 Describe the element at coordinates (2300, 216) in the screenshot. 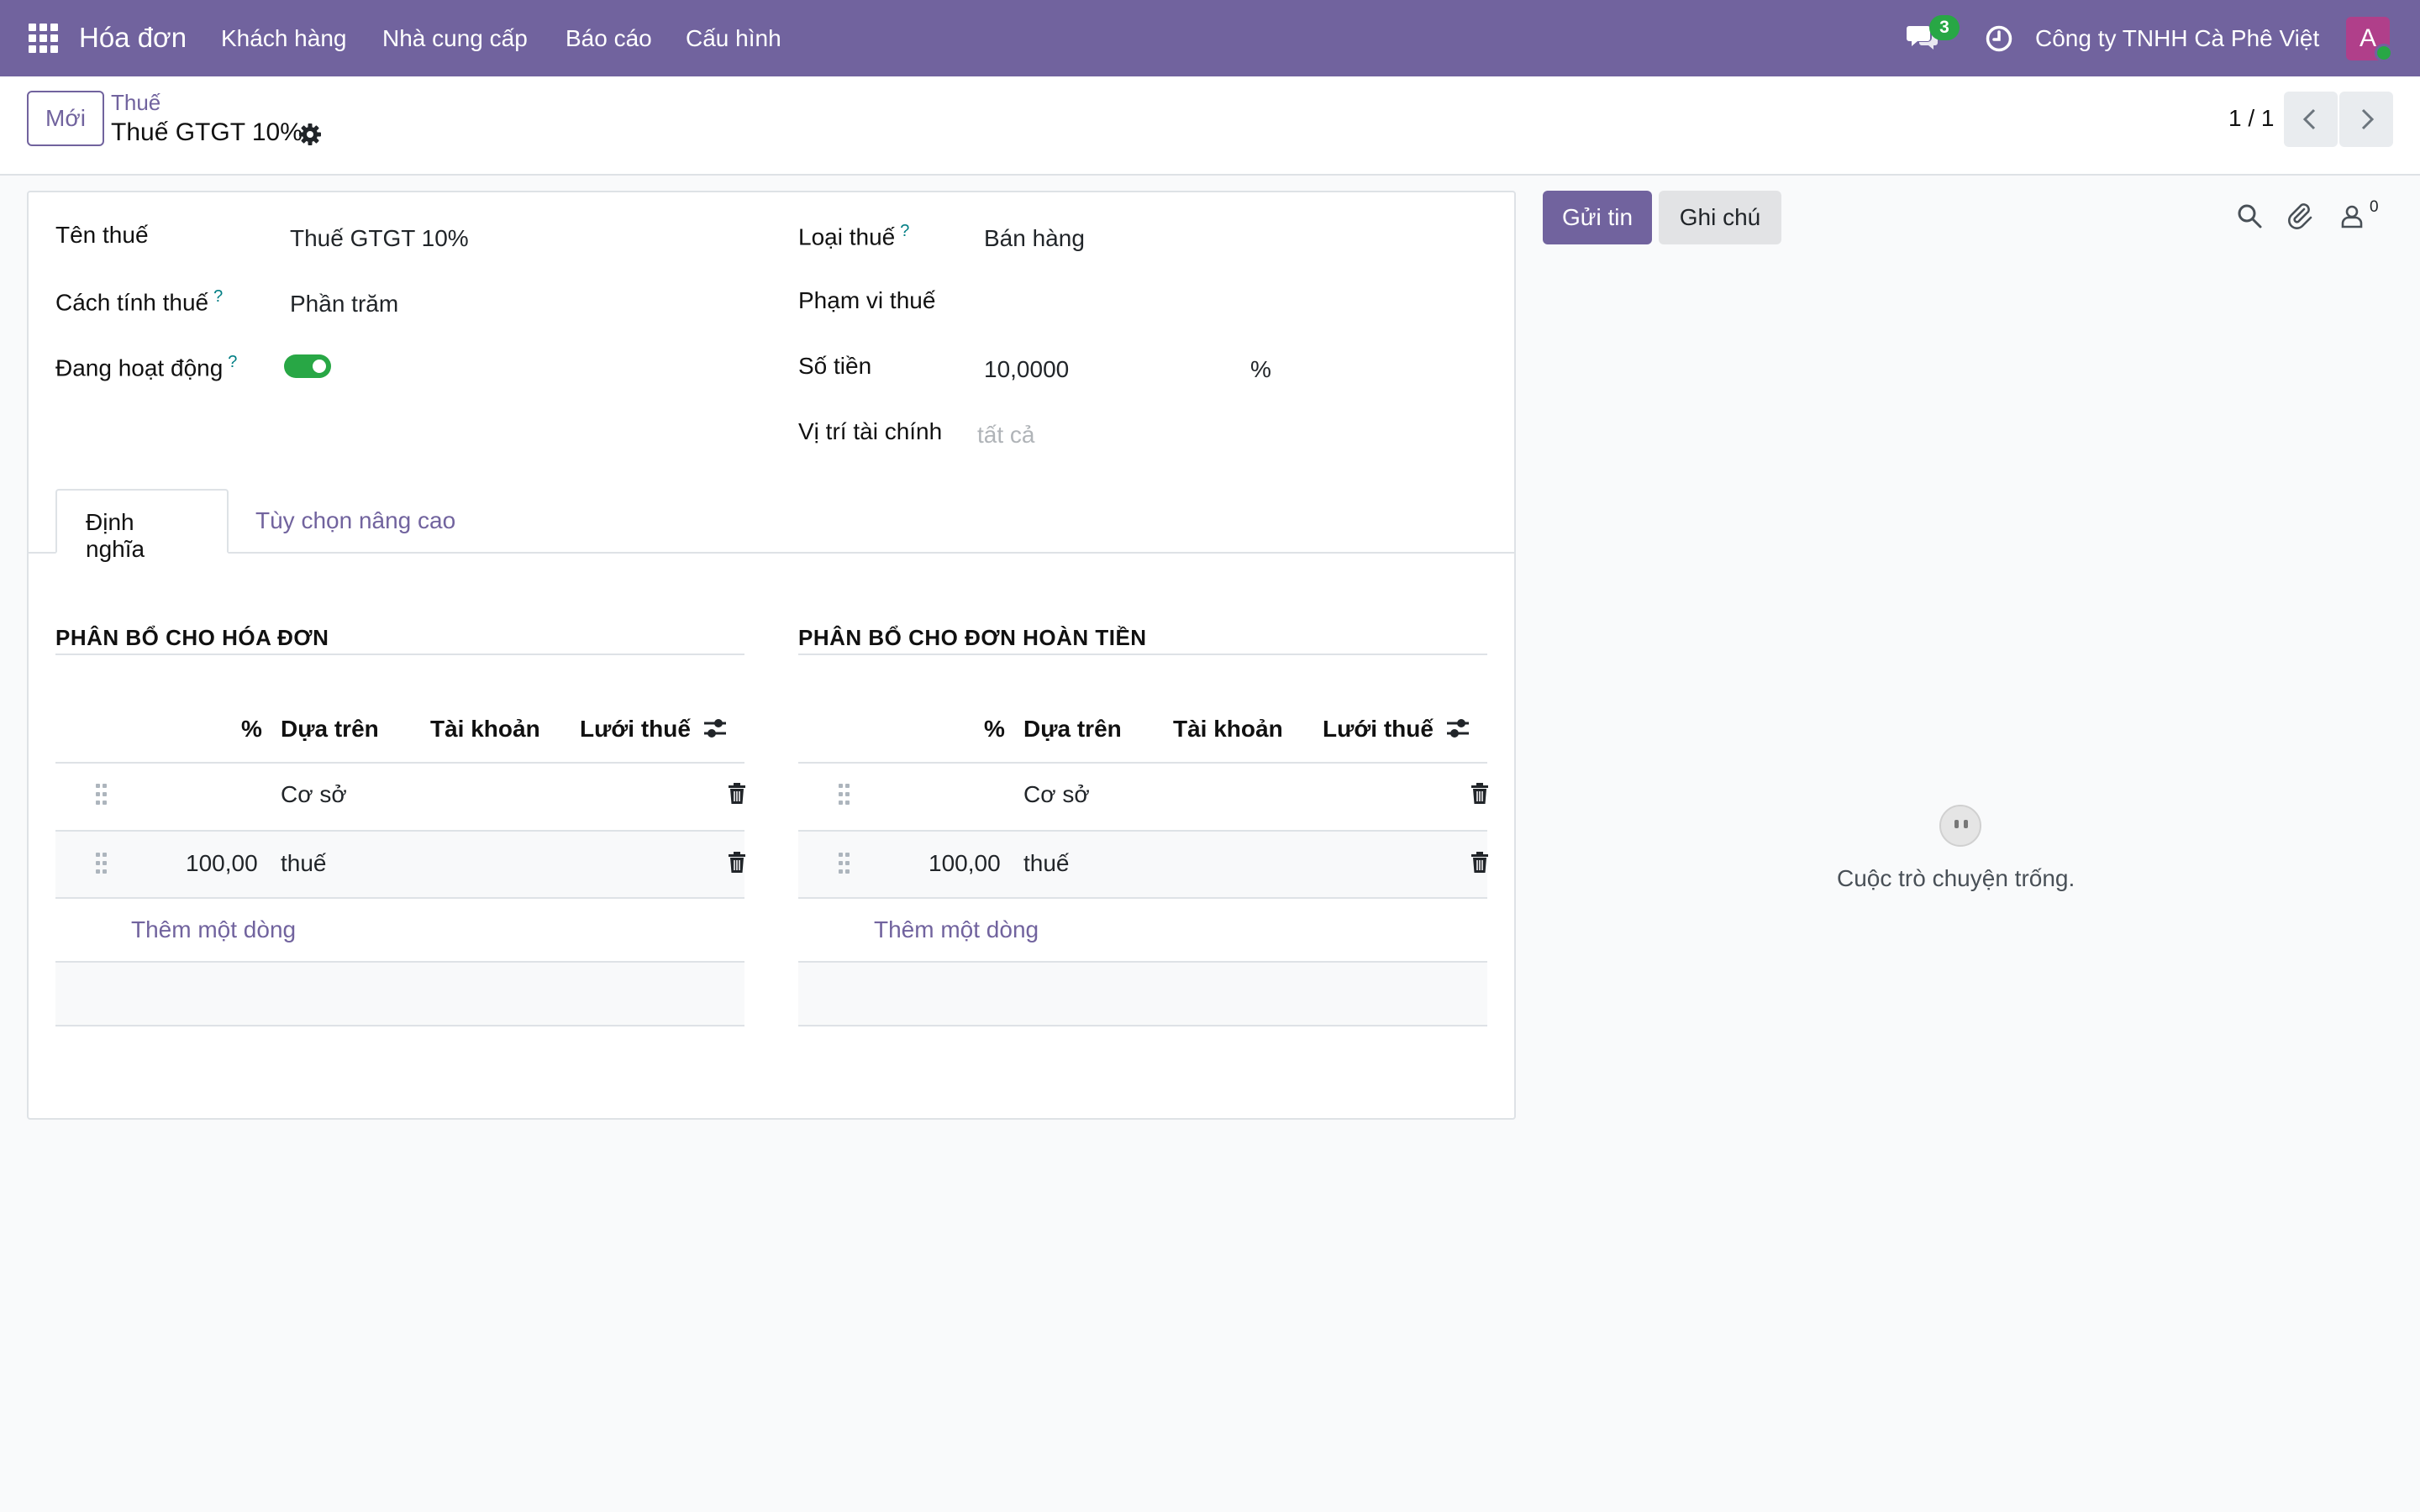

I see `paperclip-icon` at that location.